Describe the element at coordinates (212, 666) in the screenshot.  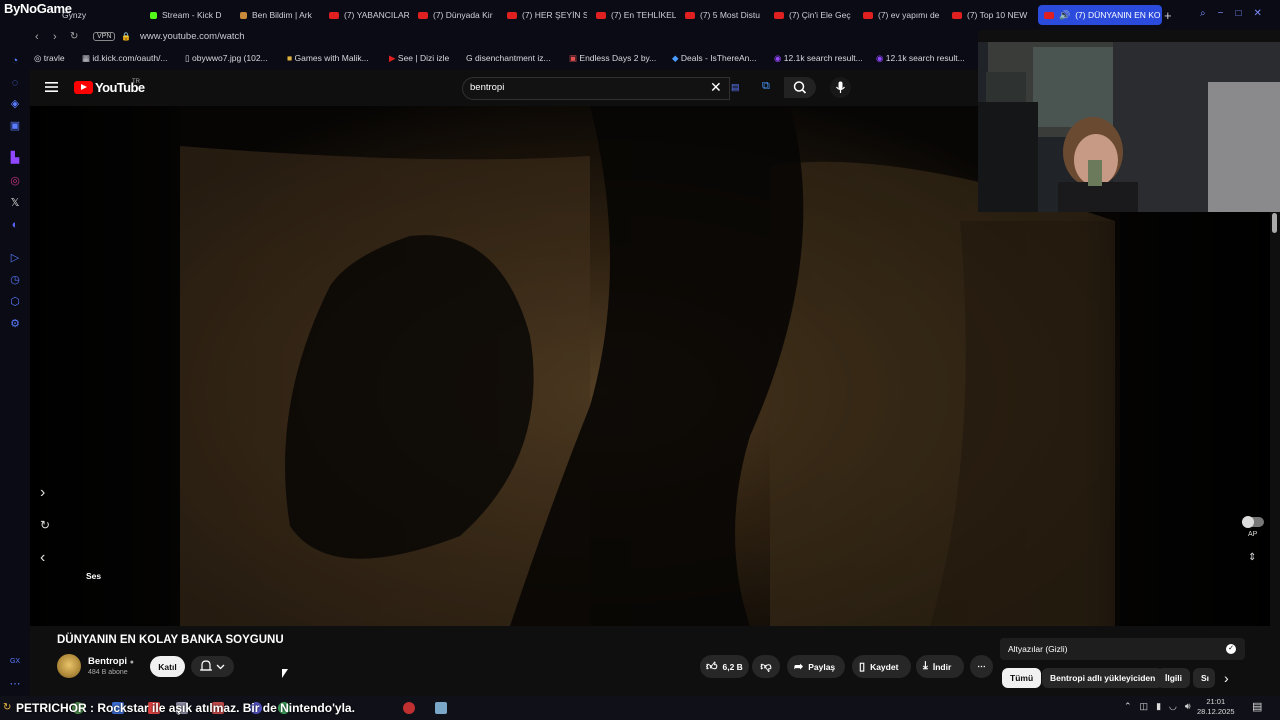
I see `notification-button` at that location.